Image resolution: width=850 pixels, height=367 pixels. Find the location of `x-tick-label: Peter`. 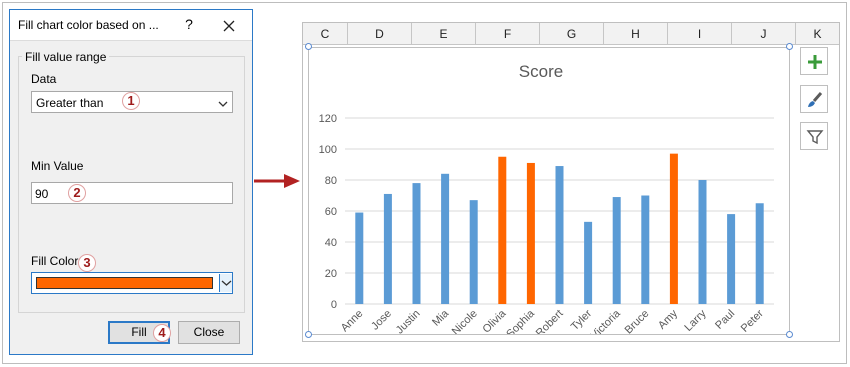

x-tick-label: Peter is located at coordinates (752, 320).